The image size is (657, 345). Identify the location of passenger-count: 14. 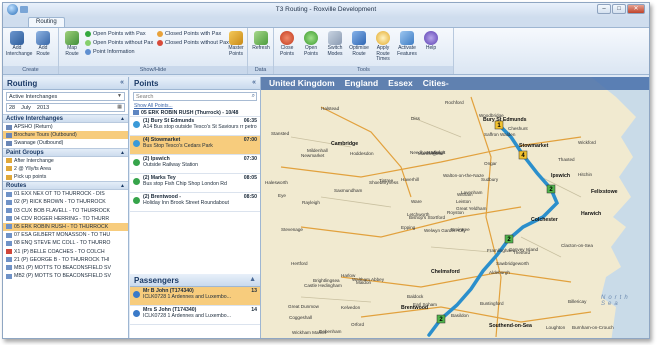
(254, 310).